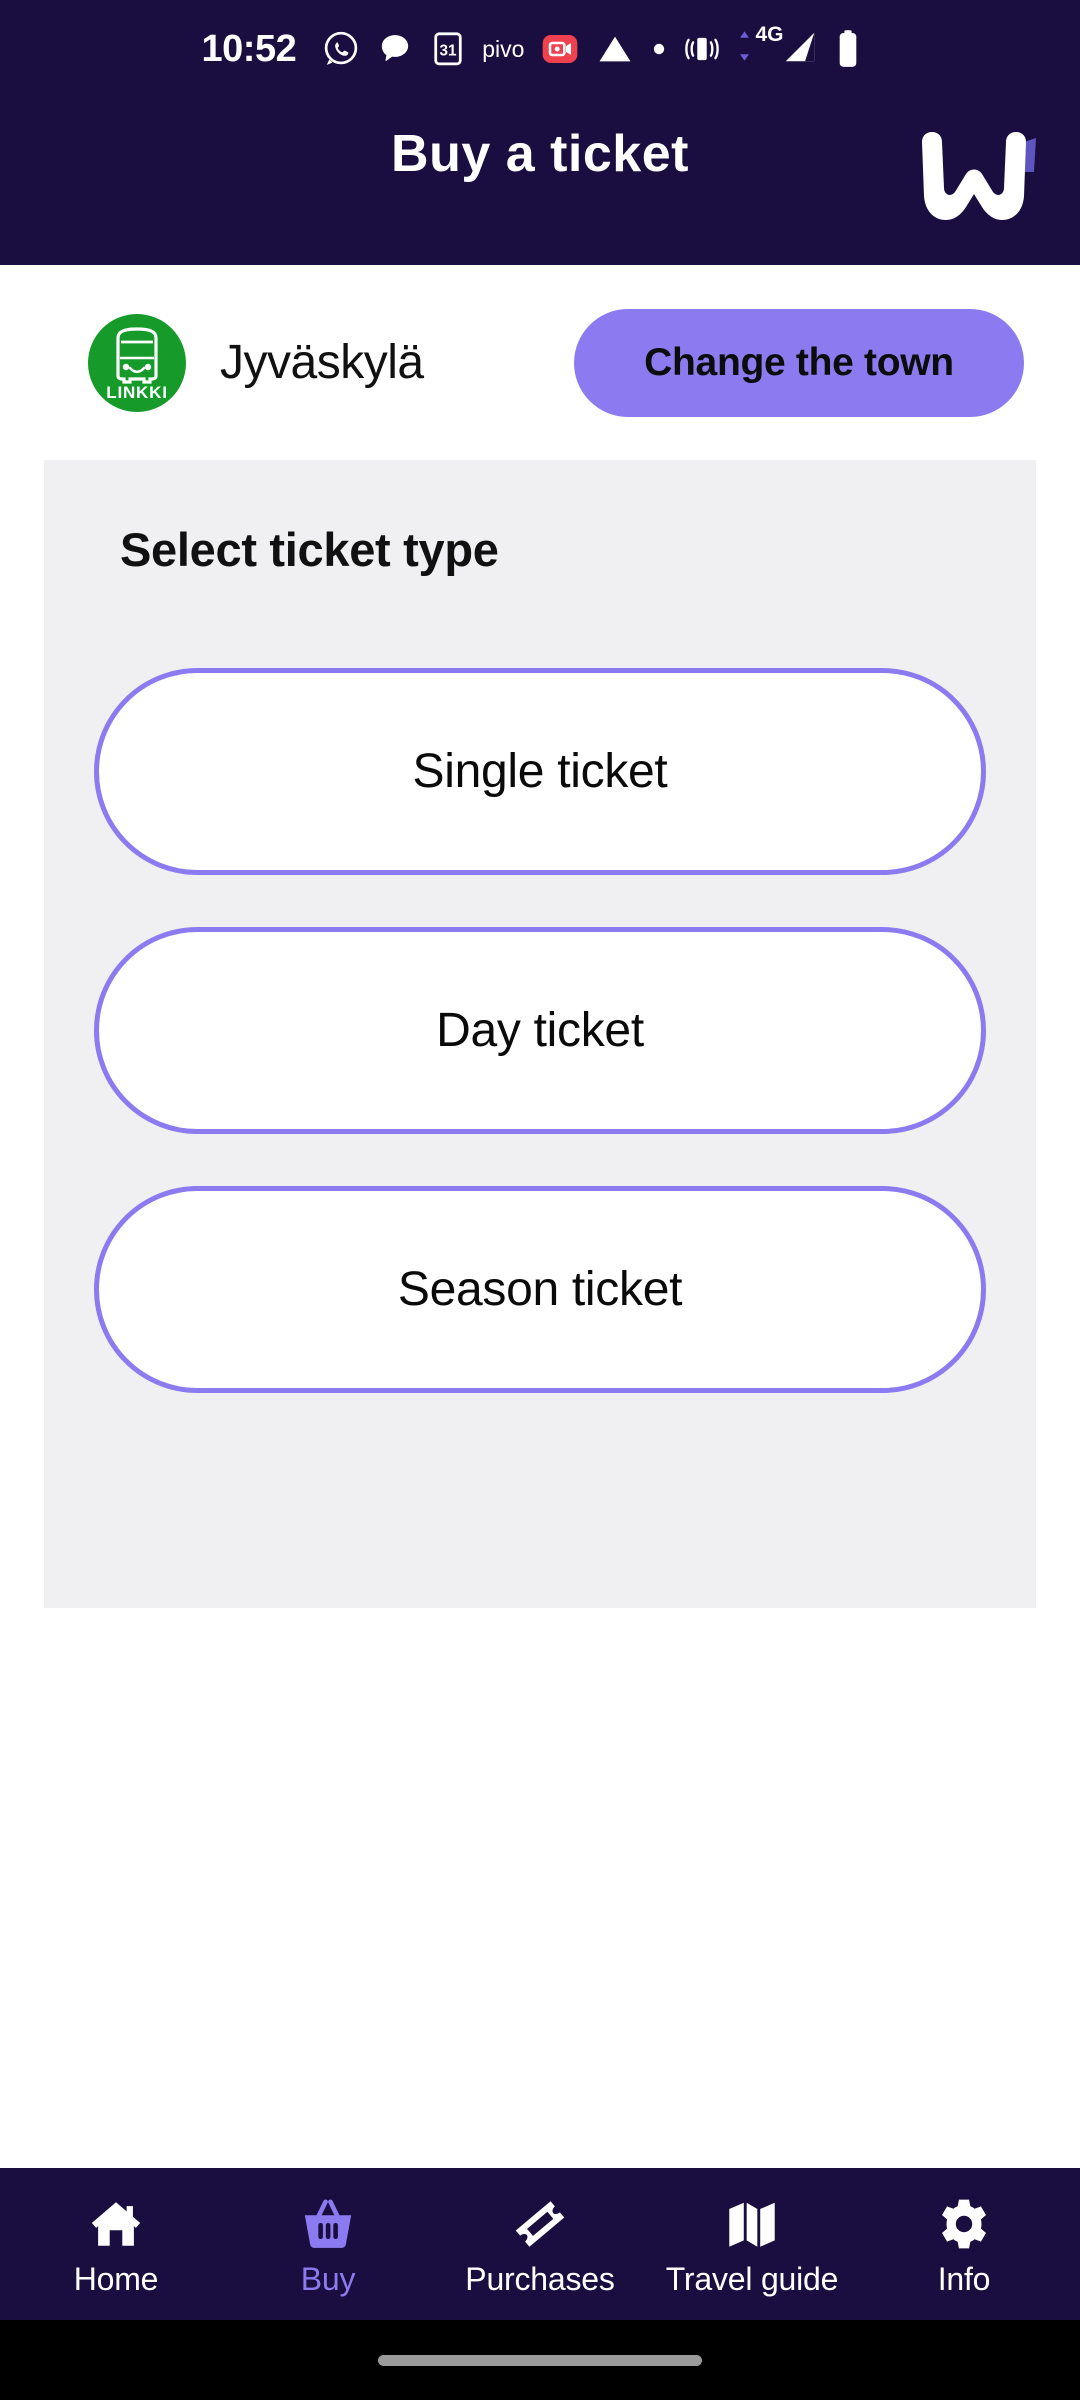 This screenshot has height=2400, width=1080. Describe the element at coordinates (769, 34) in the screenshot. I see `network-type-label: 4G` at that location.